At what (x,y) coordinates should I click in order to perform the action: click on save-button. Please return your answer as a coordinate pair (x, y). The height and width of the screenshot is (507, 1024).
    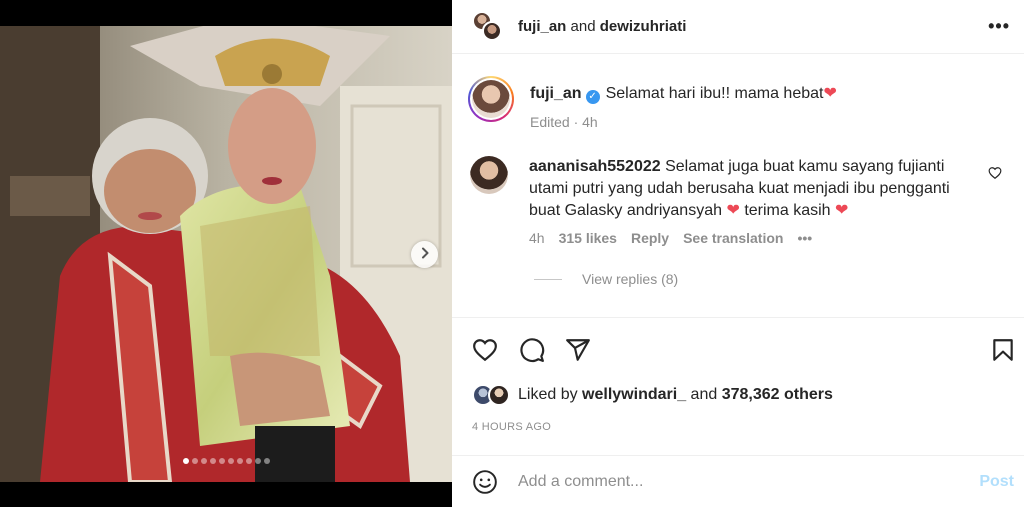
    Looking at the image, I should click on (1003, 350).